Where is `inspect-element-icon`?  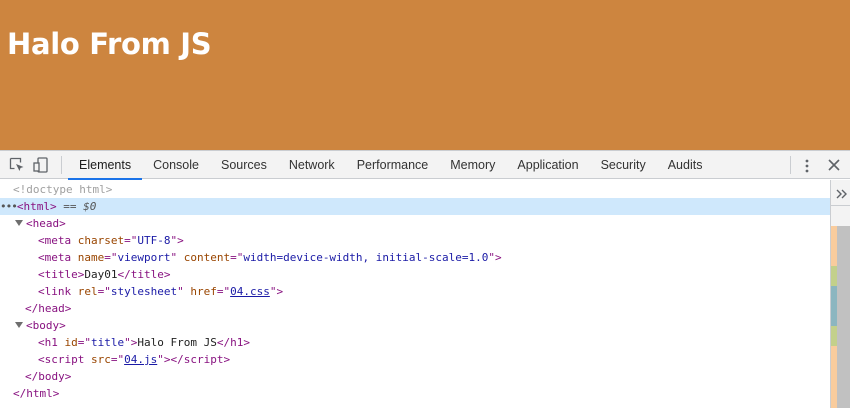
inspect-element-icon is located at coordinates (17, 165).